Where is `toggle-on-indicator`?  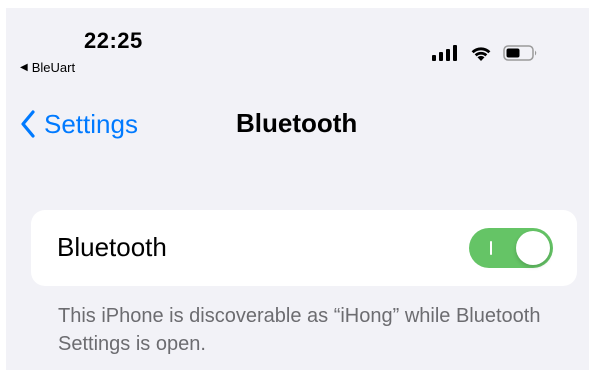 toggle-on-indicator is located at coordinates (491, 248).